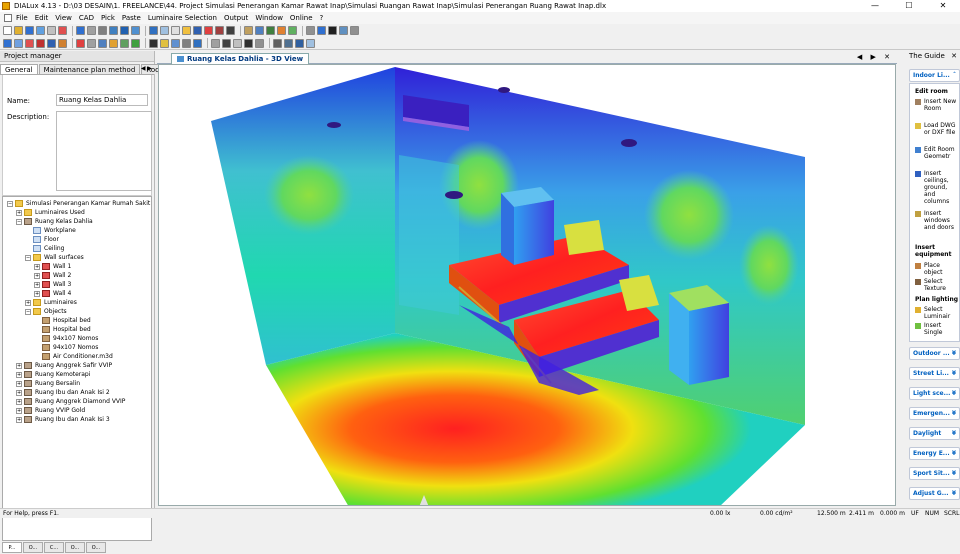  What do you see at coordinates (46, 311) in the screenshot?
I see `tree-item: − Objects` at bounding box center [46, 311].